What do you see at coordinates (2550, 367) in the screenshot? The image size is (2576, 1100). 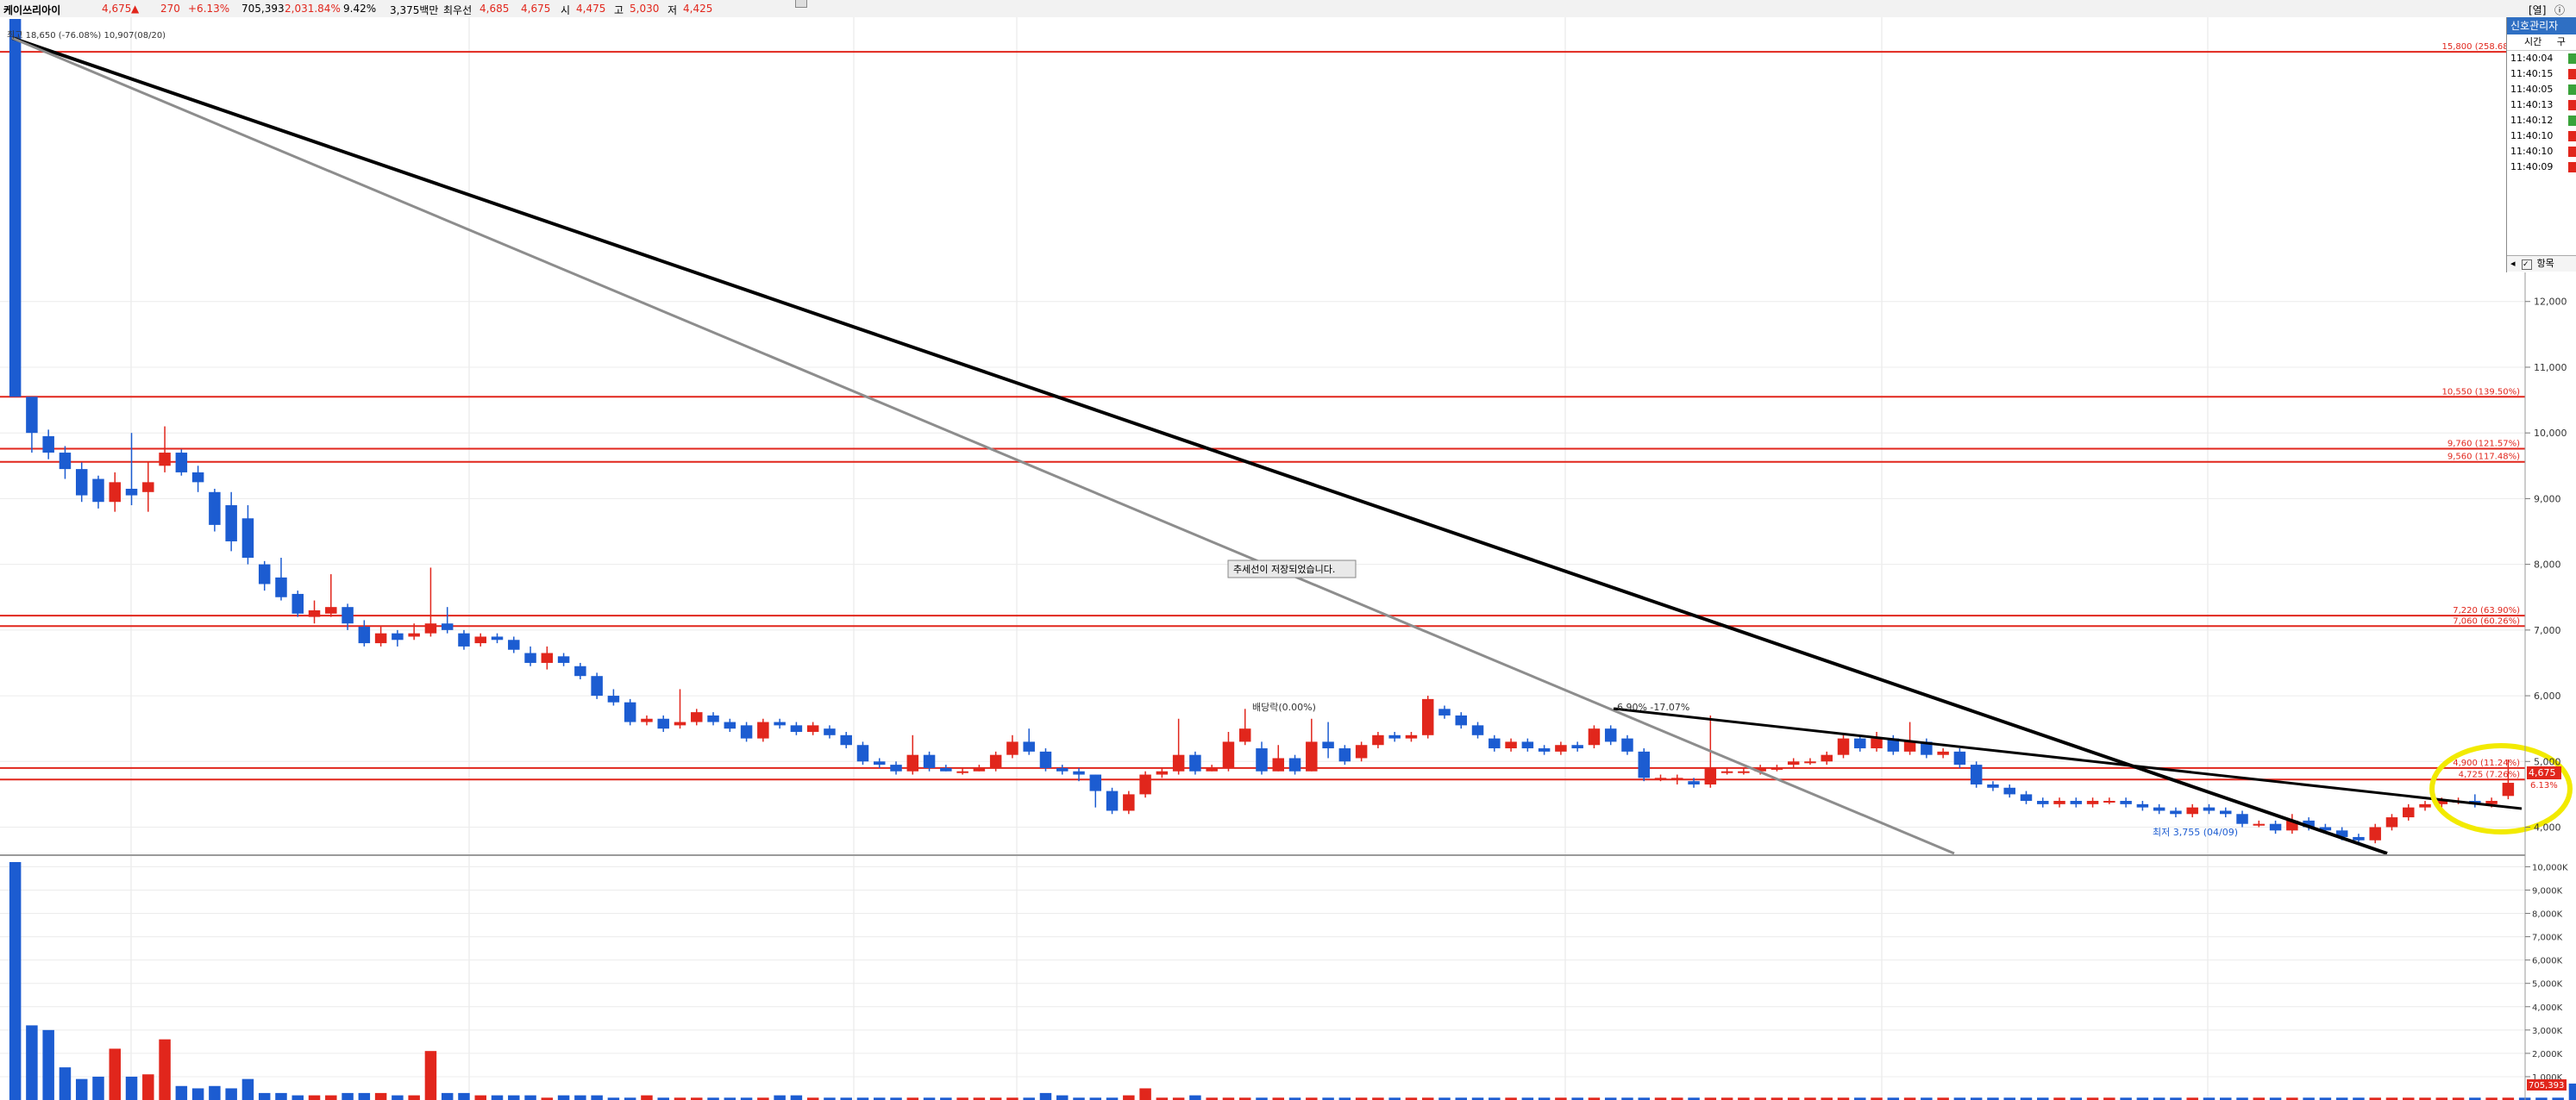 I see `price-tick-label: 11,000` at bounding box center [2550, 367].